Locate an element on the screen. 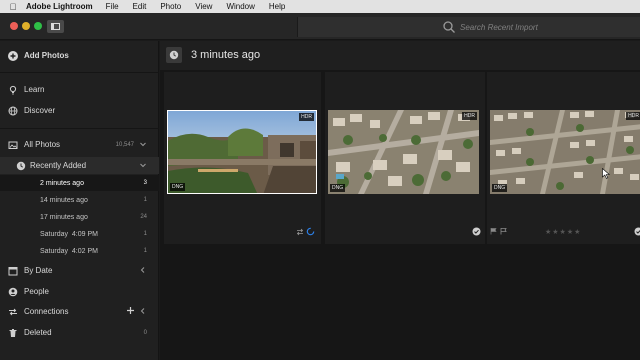 The image size is (640, 360). trash-icon is located at coordinates (13, 333).